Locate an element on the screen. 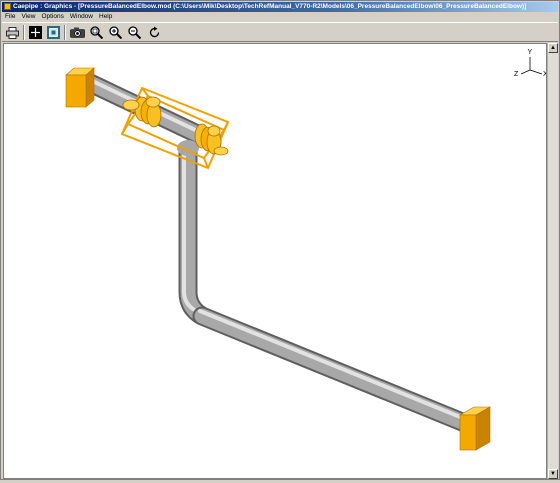  print-button is located at coordinates (12, 32).